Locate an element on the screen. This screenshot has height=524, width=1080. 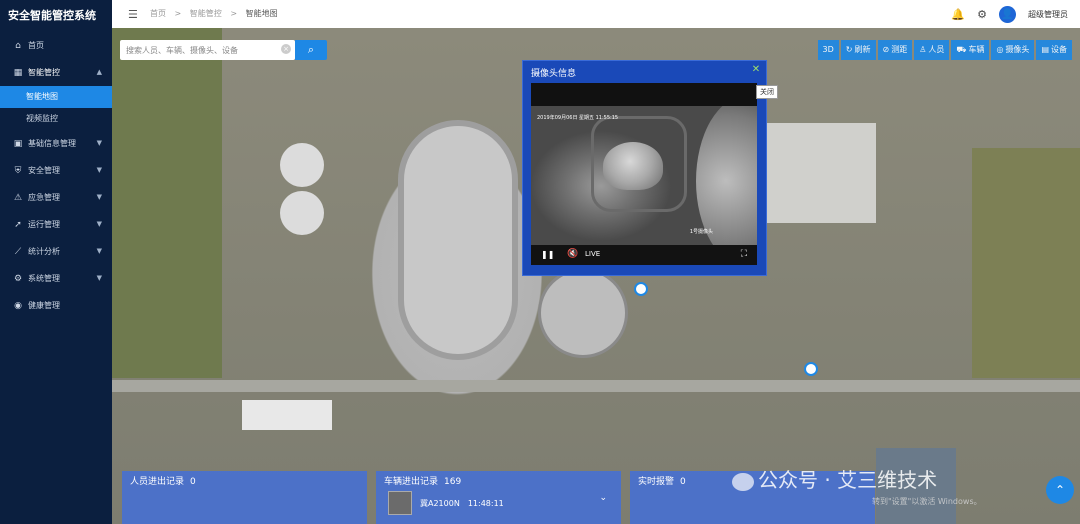
sidebar-subitem-video-monitor: 视频监控 is located at coordinates (56, 119).